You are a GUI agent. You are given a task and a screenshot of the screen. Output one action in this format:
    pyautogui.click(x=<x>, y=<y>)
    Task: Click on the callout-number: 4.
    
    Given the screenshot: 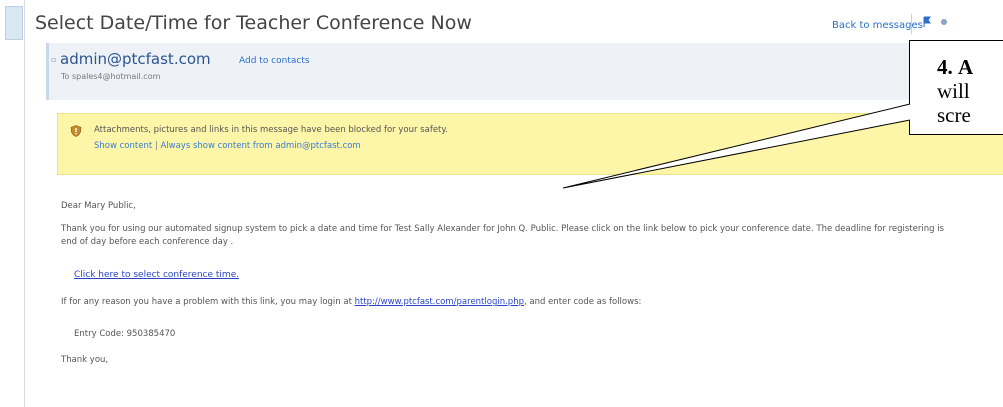 What is the action you would take?
    pyautogui.click(x=945, y=67)
    